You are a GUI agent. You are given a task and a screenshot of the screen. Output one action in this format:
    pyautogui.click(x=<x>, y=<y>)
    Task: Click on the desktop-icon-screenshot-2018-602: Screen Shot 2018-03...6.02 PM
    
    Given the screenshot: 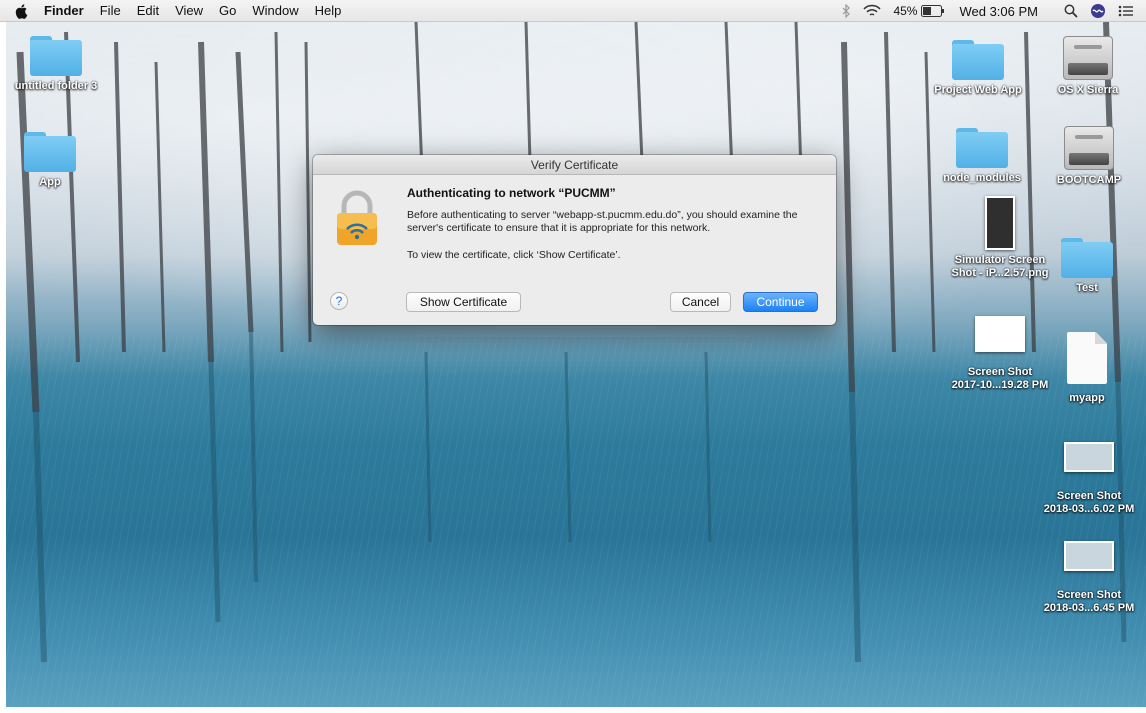 What is the action you would take?
    pyautogui.click(x=1089, y=479)
    